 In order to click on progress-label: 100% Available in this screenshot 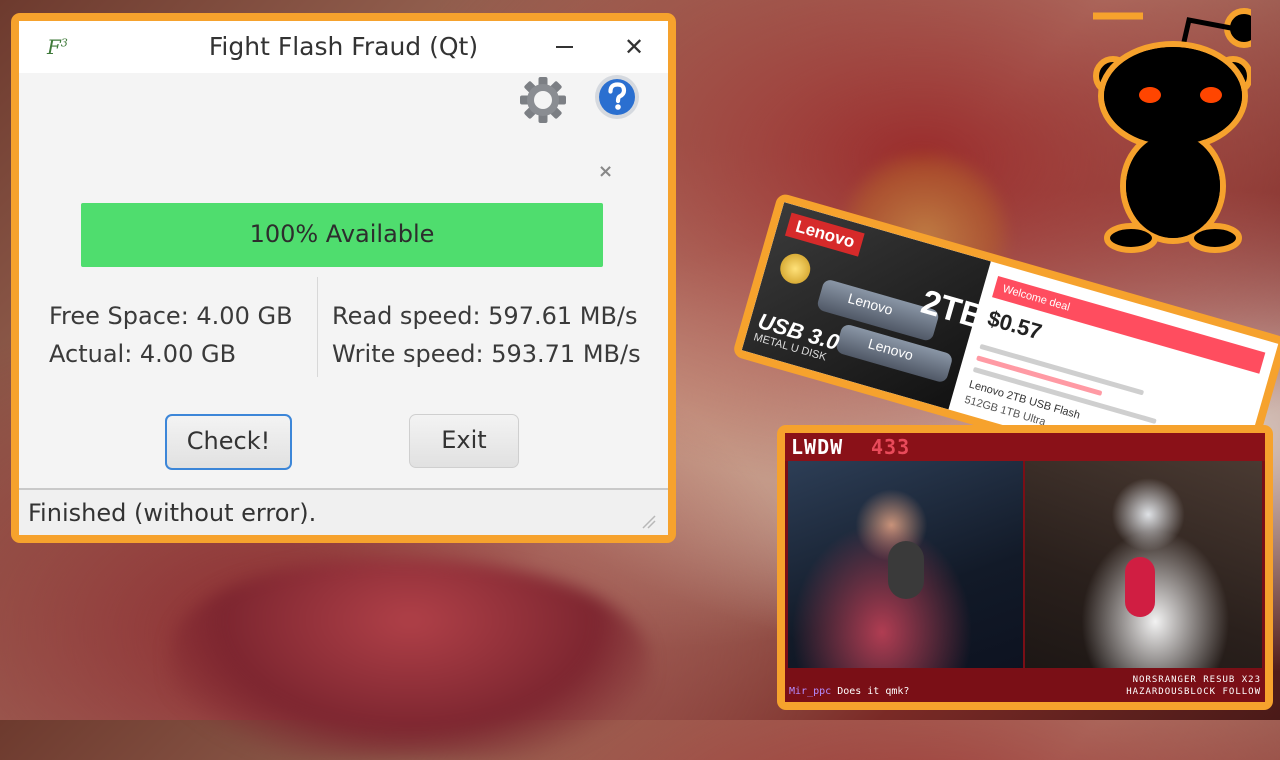, I will do `click(342, 234)`.